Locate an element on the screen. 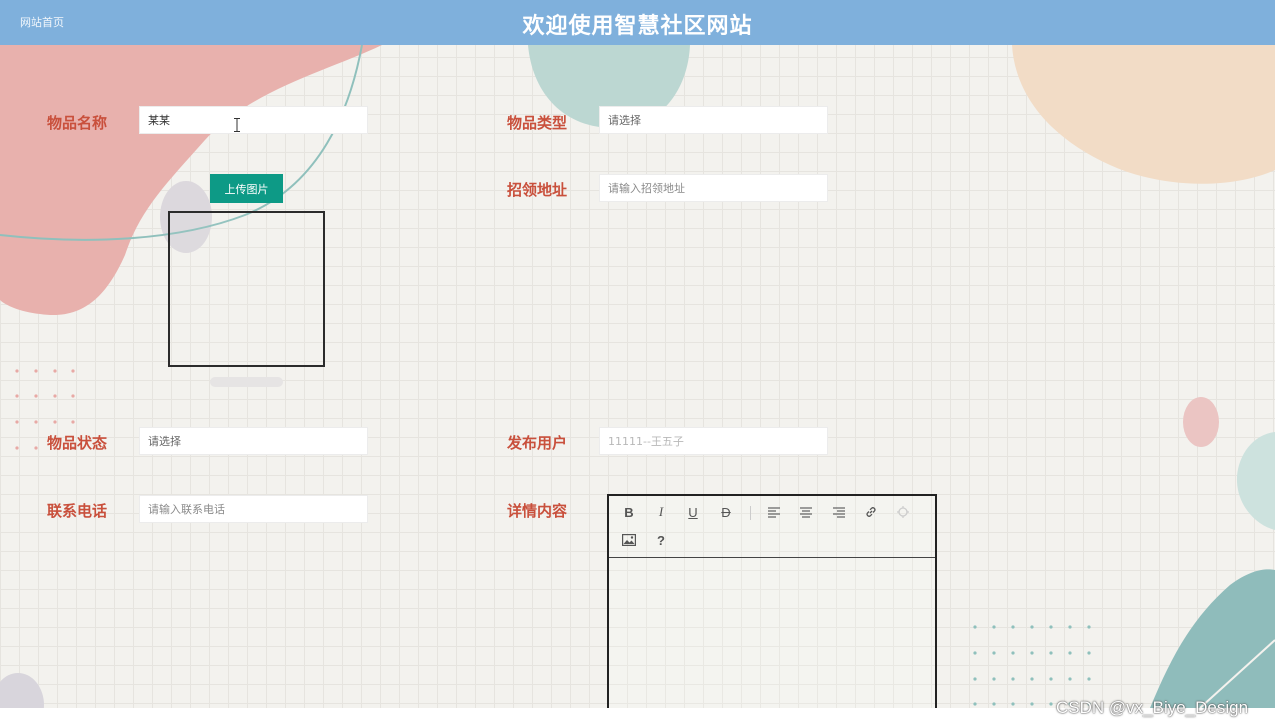 The width and height of the screenshot is (1275, 728). watermark-text: CSDN @vx_Biye_Design is located at coordinates (1152, 707).